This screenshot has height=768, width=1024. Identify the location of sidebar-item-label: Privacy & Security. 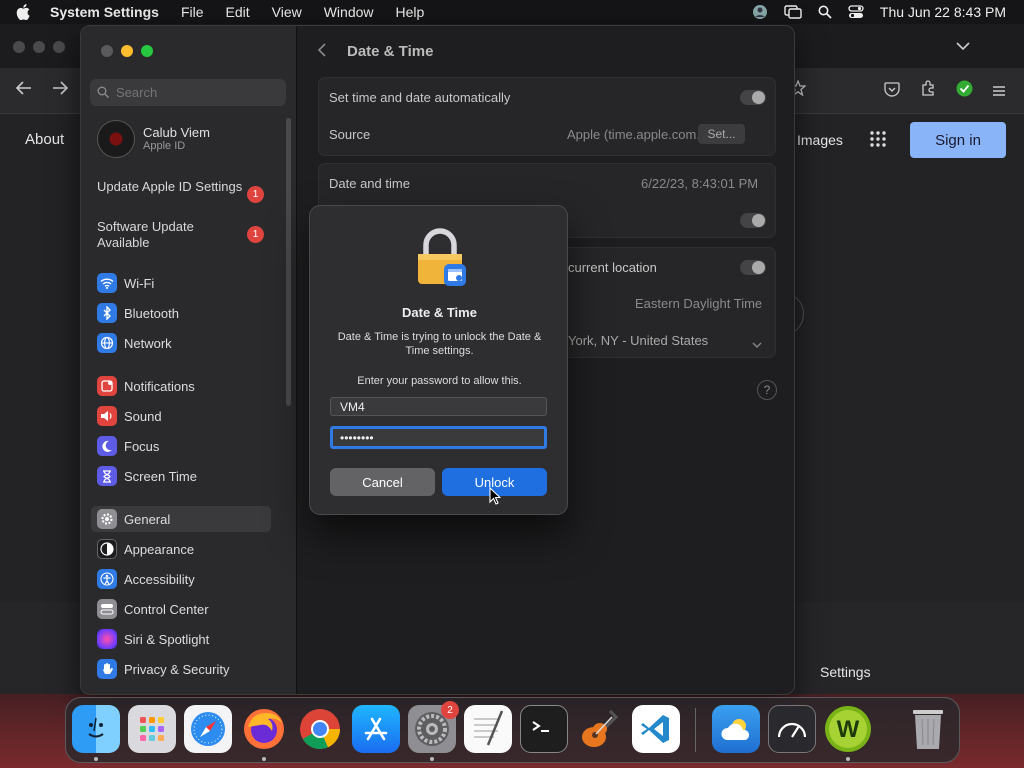
(177, 669).